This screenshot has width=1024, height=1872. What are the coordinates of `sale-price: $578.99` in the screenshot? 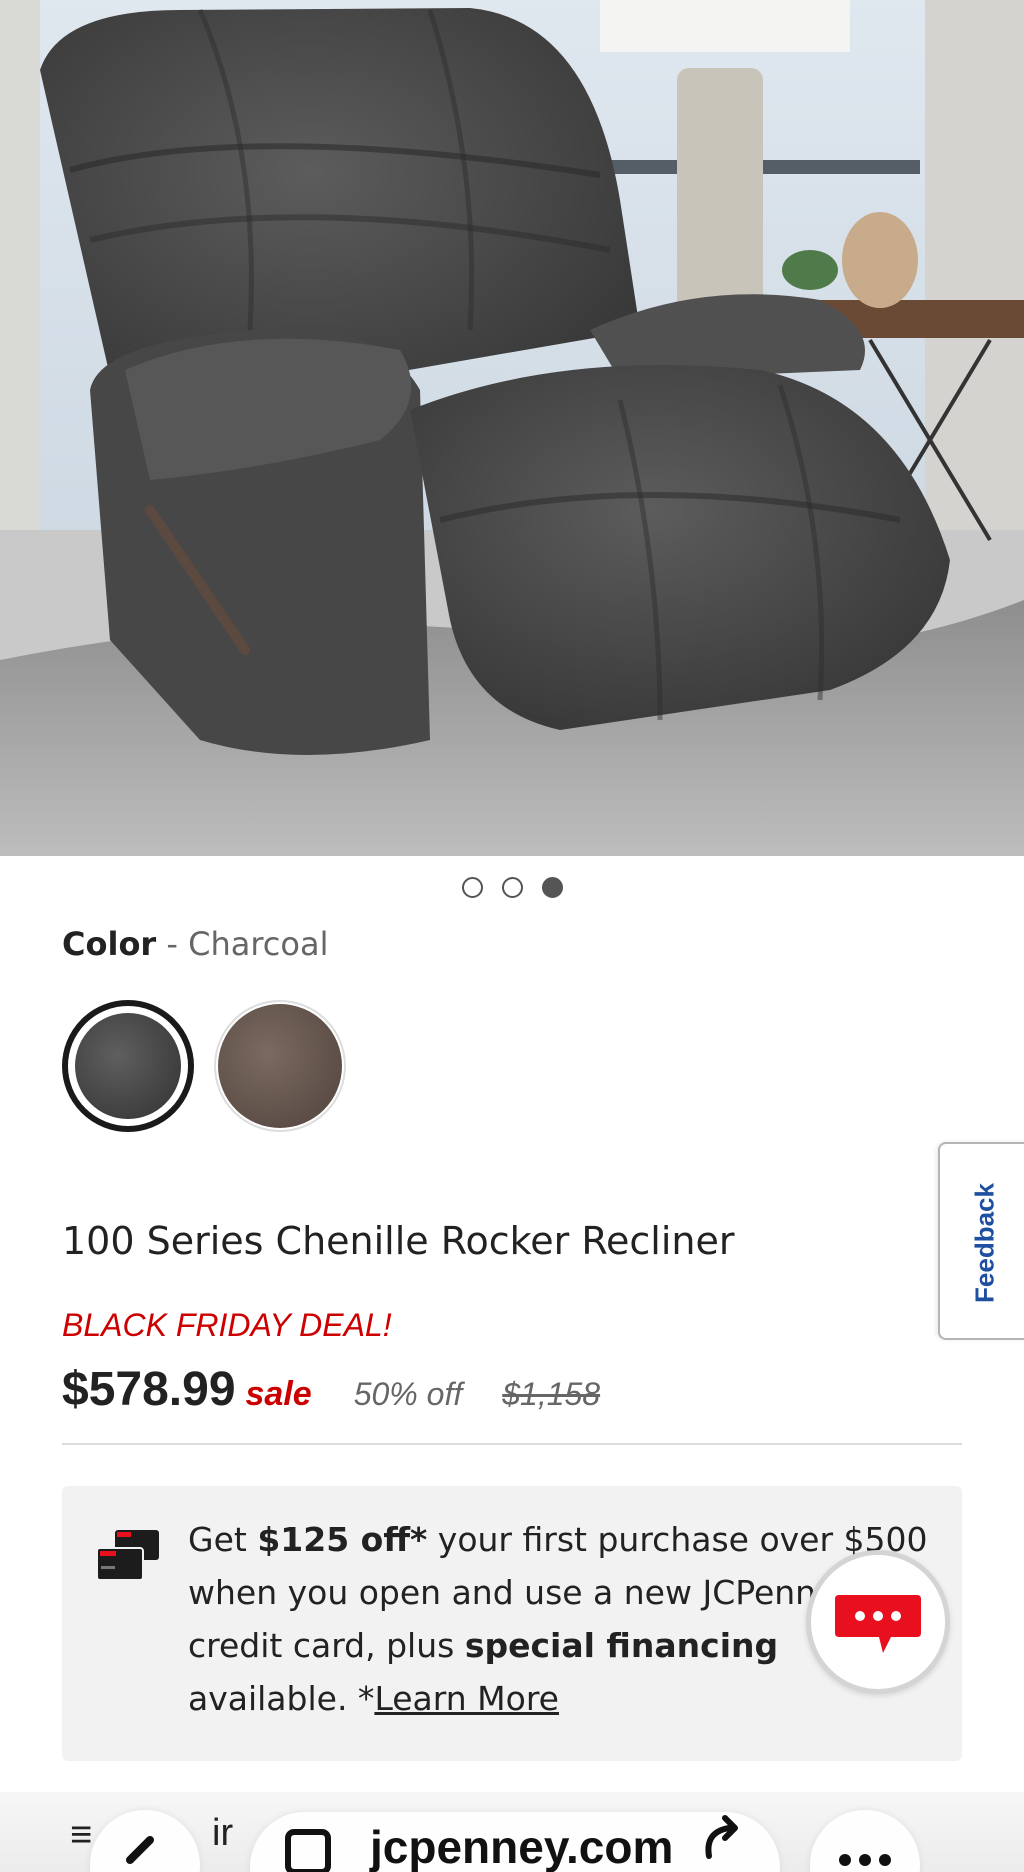 It's located at (149, 1389).